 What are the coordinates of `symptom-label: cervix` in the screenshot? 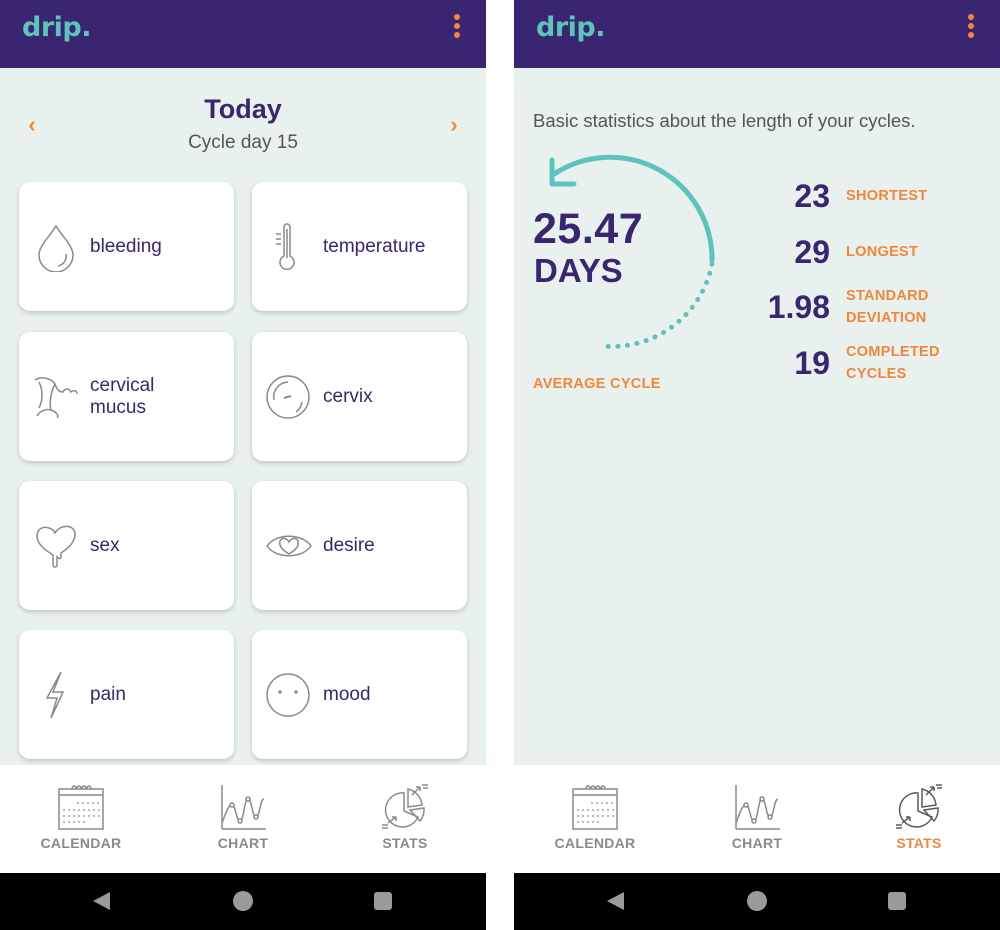 It's located at (348, 396).